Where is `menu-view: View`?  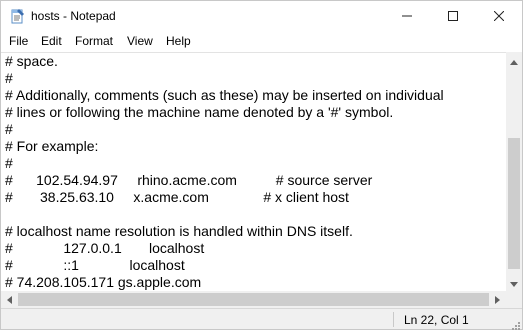 menu-view: View is located at coordinates (140, 41).